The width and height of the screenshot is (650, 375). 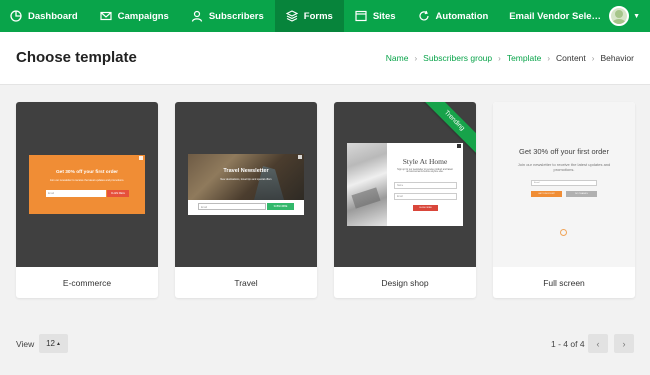 What do you see at coordinates (619, 16) in the screenshot?
I see `avatar` at bounding box center [619, 16].